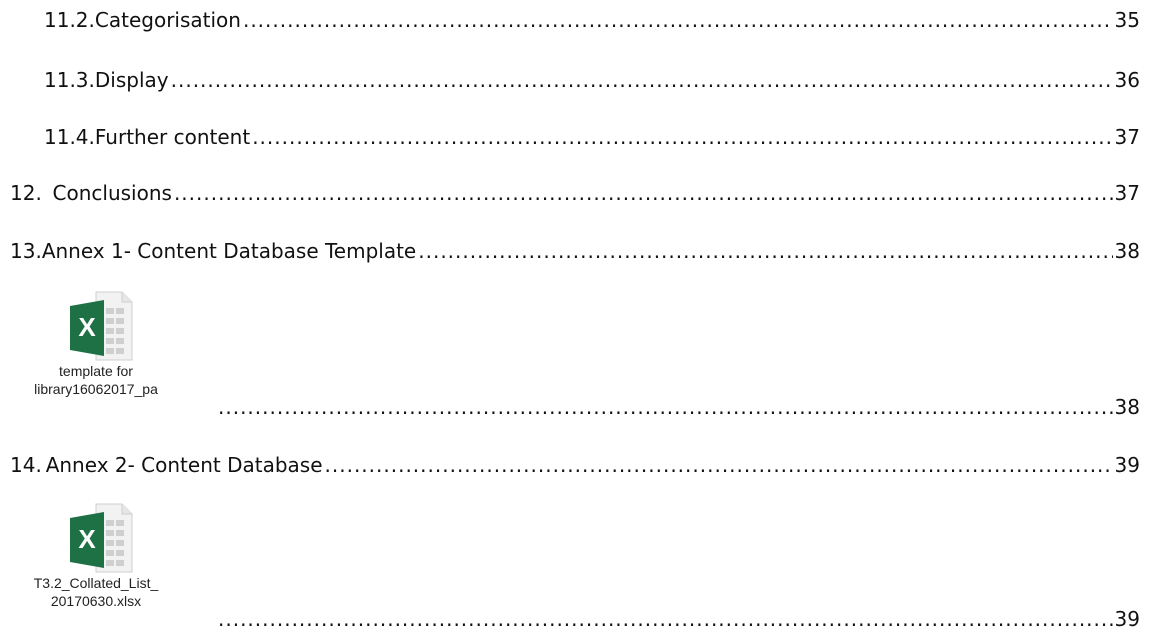 The width and height of the screenshot is (1150, 637). I want to click on toc-entry-11-4: 11.4. Further content 37, so click(592, 140).